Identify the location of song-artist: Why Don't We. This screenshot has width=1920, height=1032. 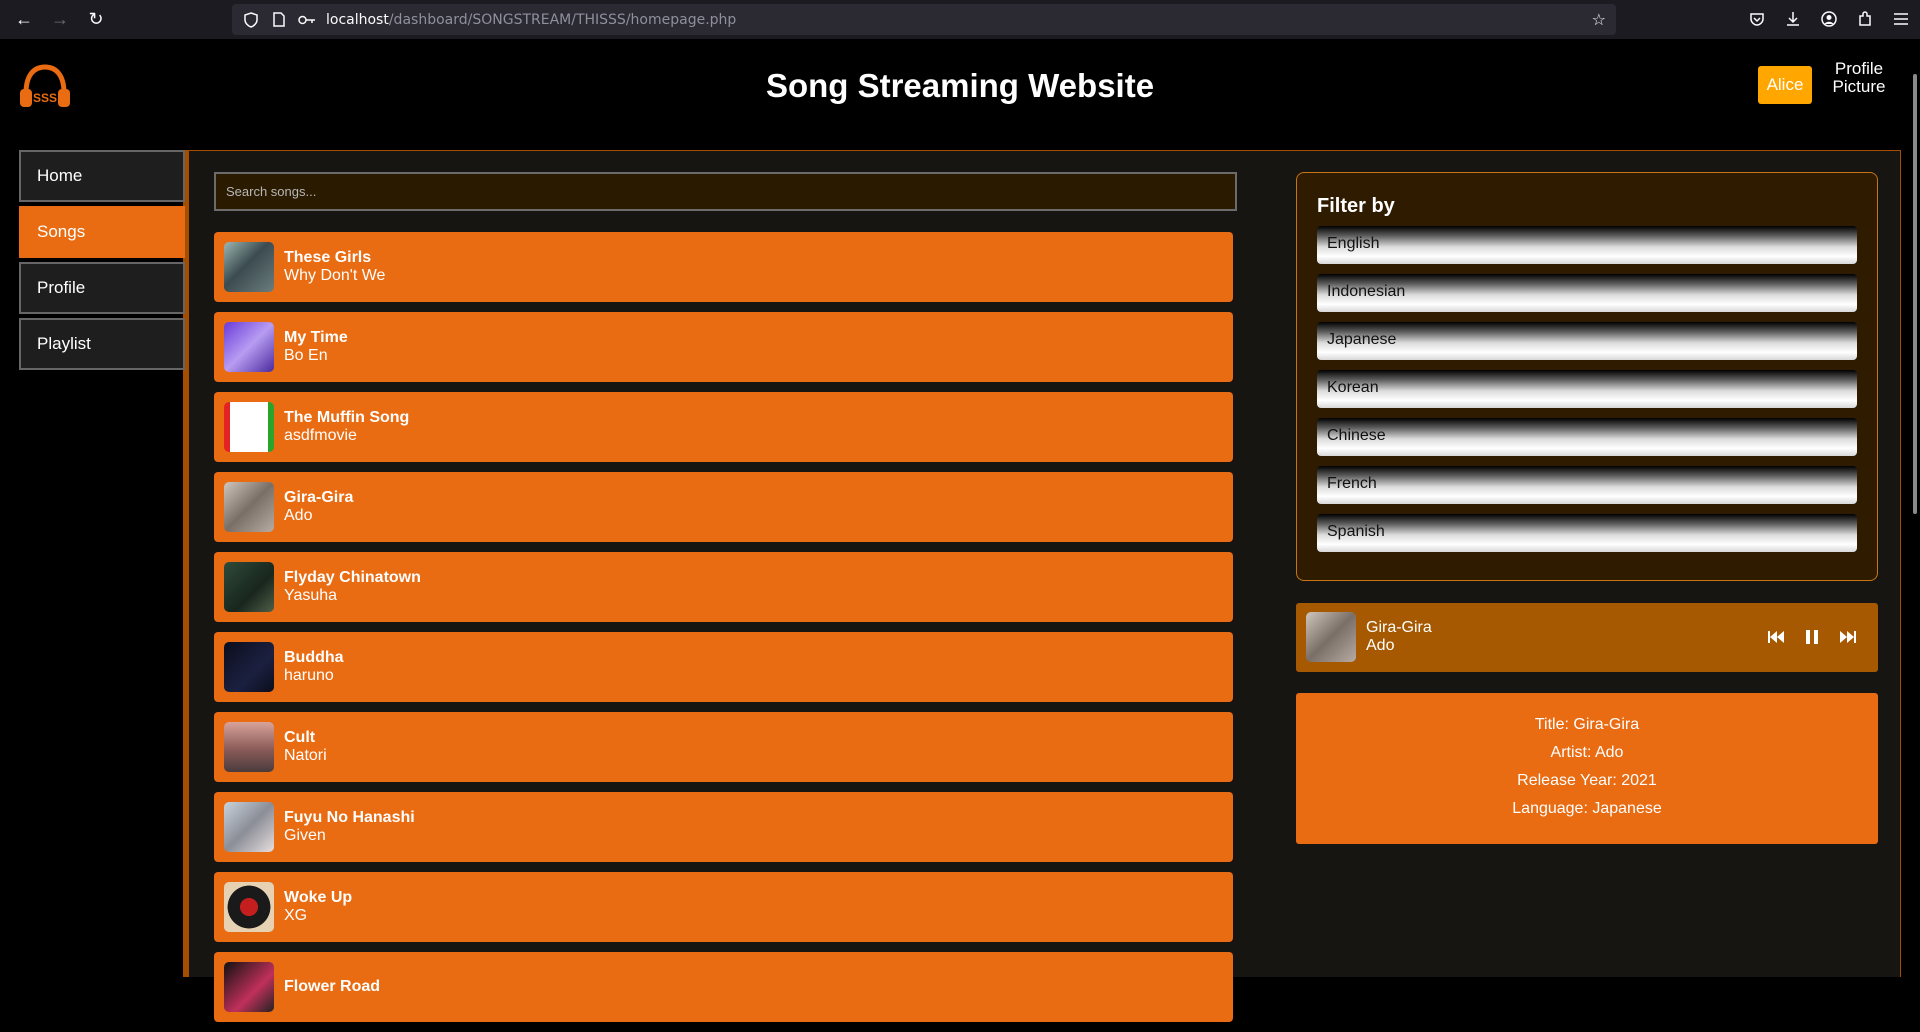
(335, 275).